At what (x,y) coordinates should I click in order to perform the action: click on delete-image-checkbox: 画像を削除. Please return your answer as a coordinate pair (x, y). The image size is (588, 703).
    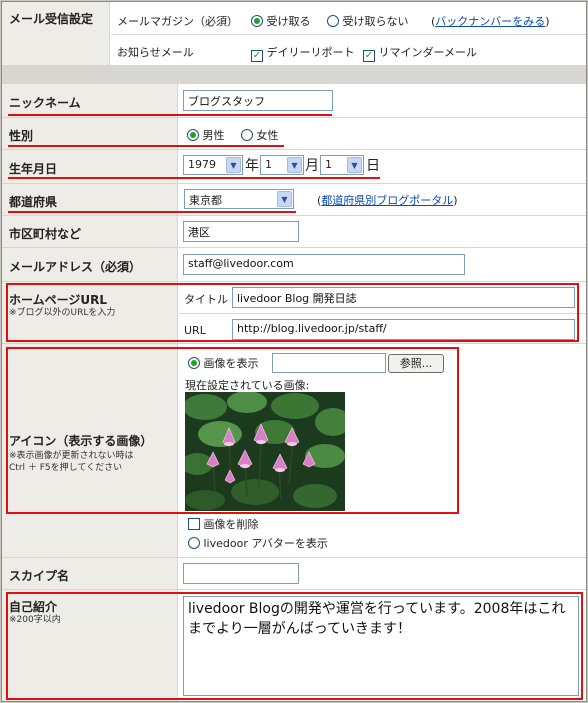
    Looking at the image, I should click on (223, 524).